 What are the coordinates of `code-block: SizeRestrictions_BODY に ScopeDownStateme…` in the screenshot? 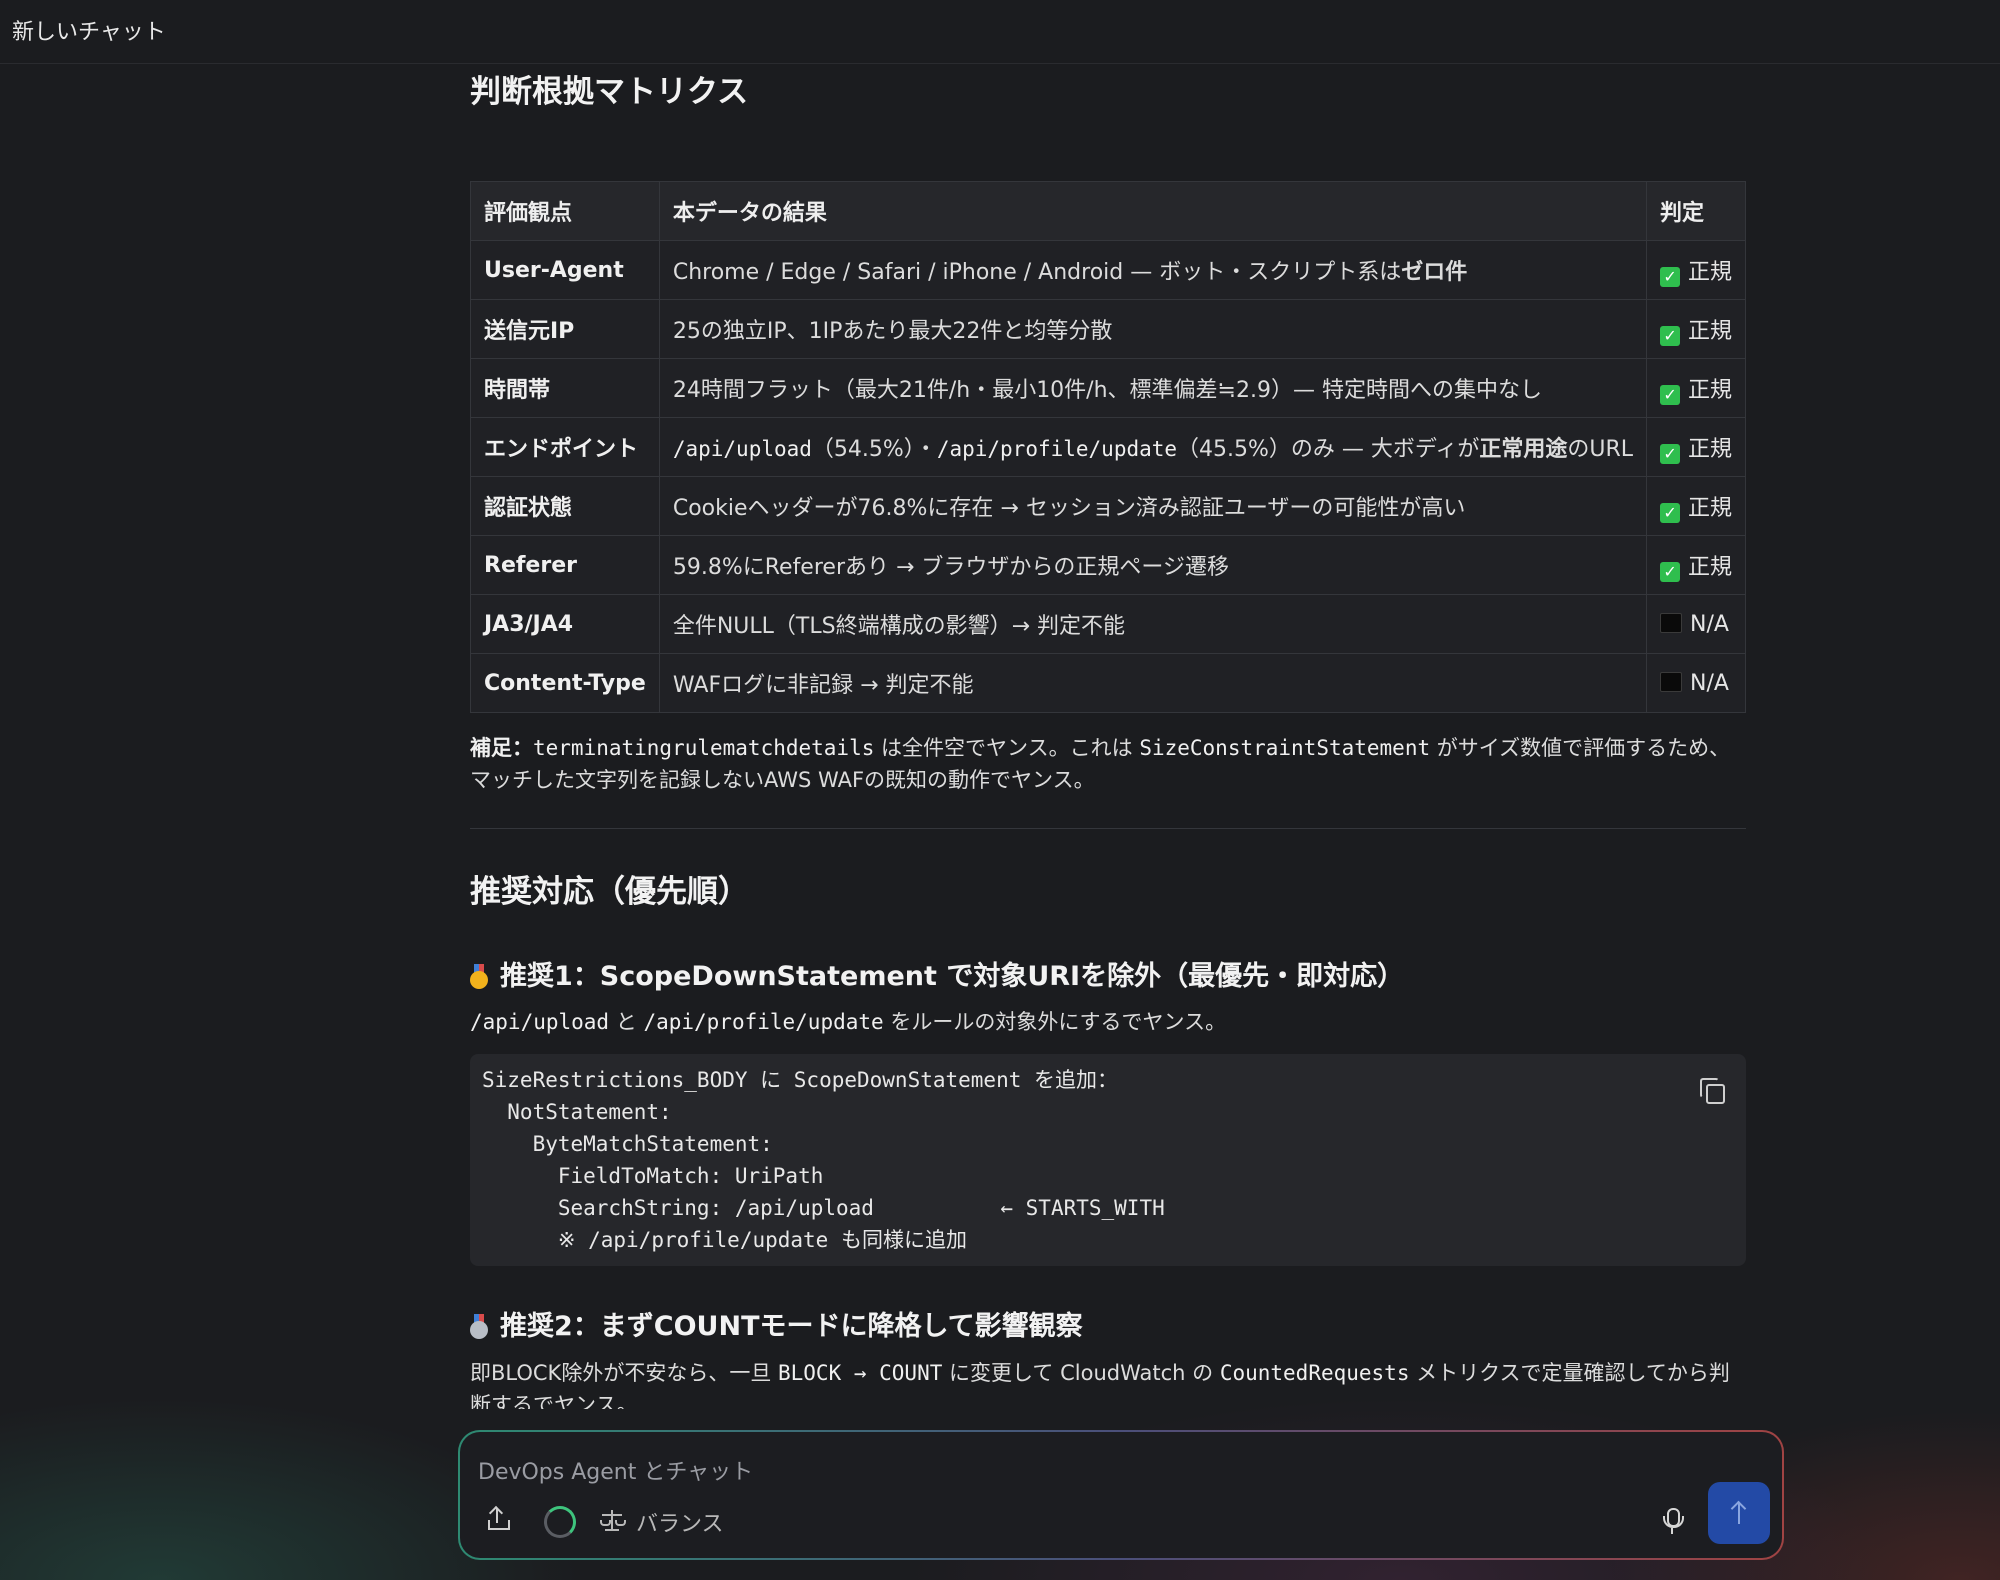 It's located at (1108, 1160).